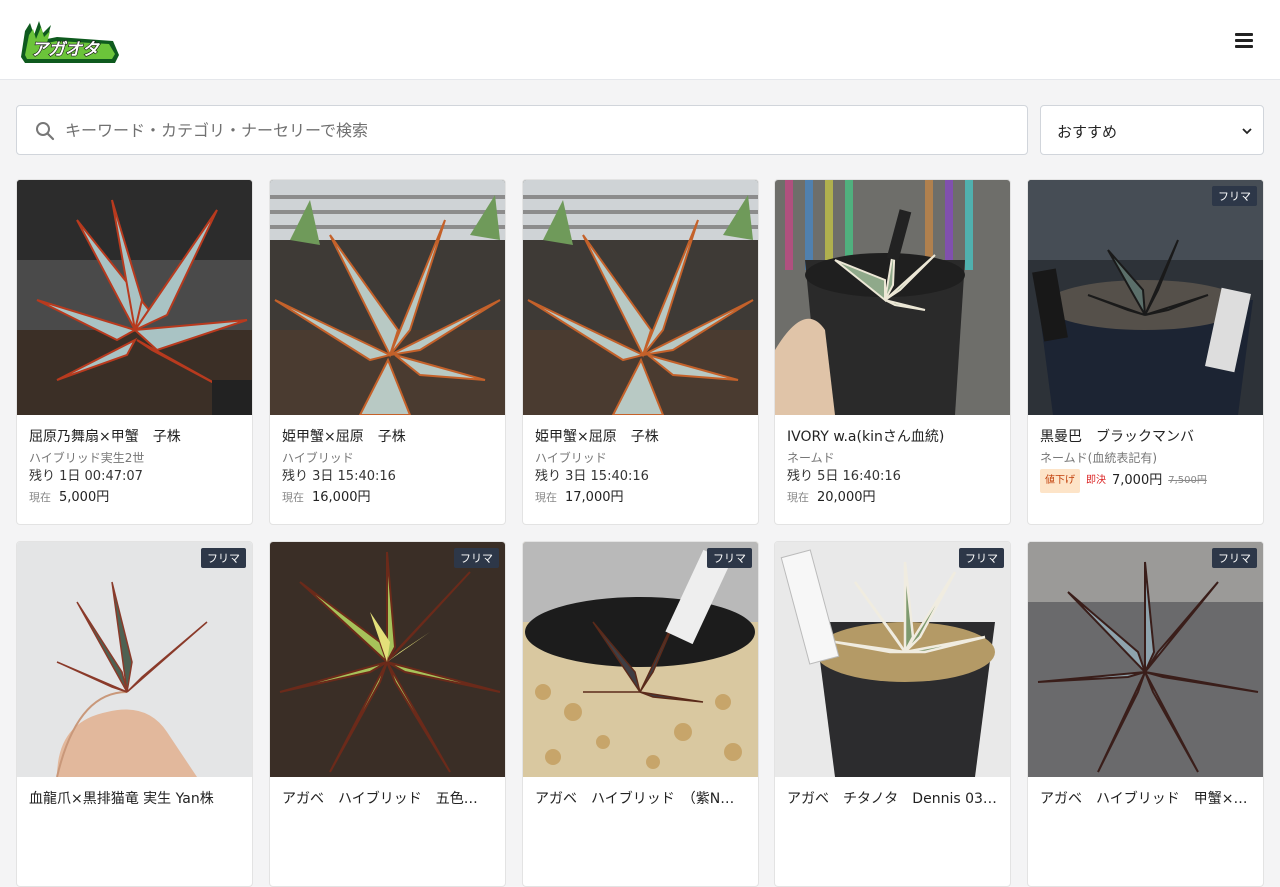  Describe the element at coordinates (341, 497) in the screenshot. I see `product-price: 16,000円` at that location.